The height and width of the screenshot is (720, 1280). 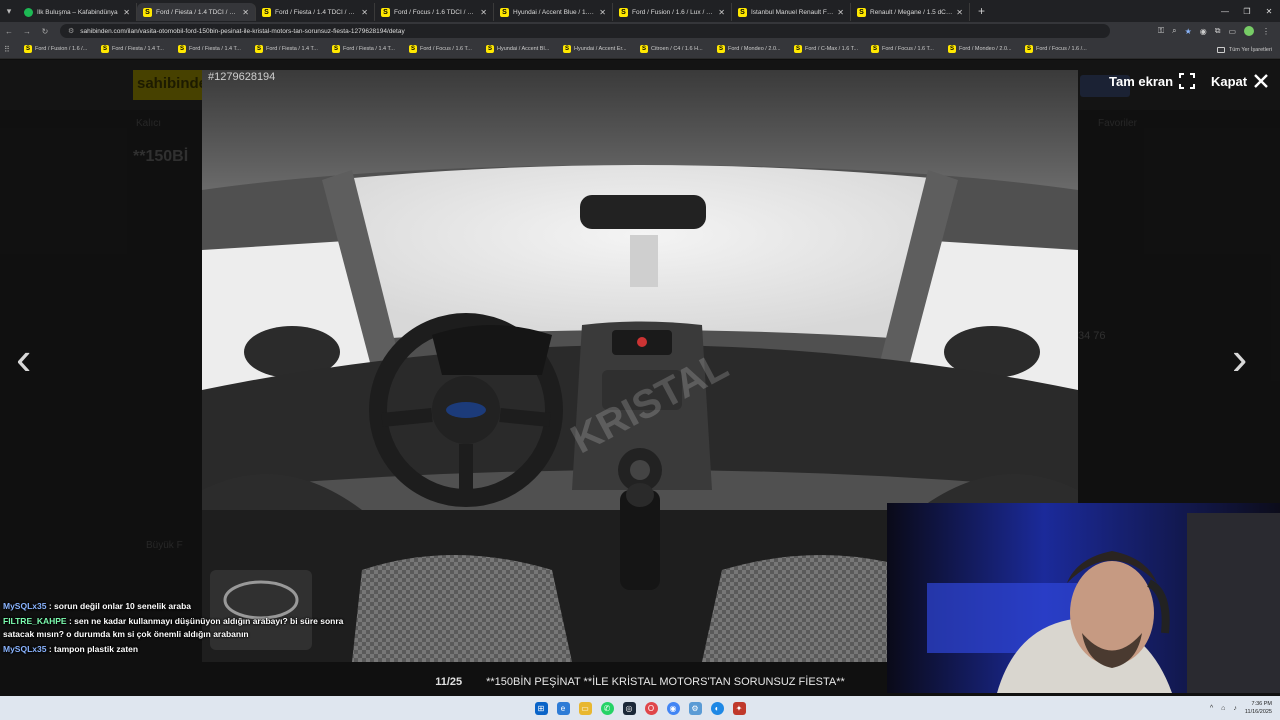 What do you see at coordinates (541, 708) in the screenshot?
I see `start-icon: ⊞` at bounding box center [541, 708].